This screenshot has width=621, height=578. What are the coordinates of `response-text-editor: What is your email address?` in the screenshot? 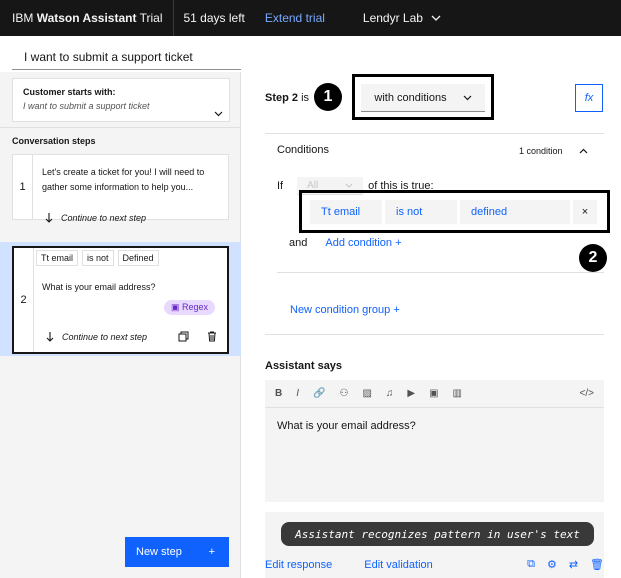 It's located at (434, 455).